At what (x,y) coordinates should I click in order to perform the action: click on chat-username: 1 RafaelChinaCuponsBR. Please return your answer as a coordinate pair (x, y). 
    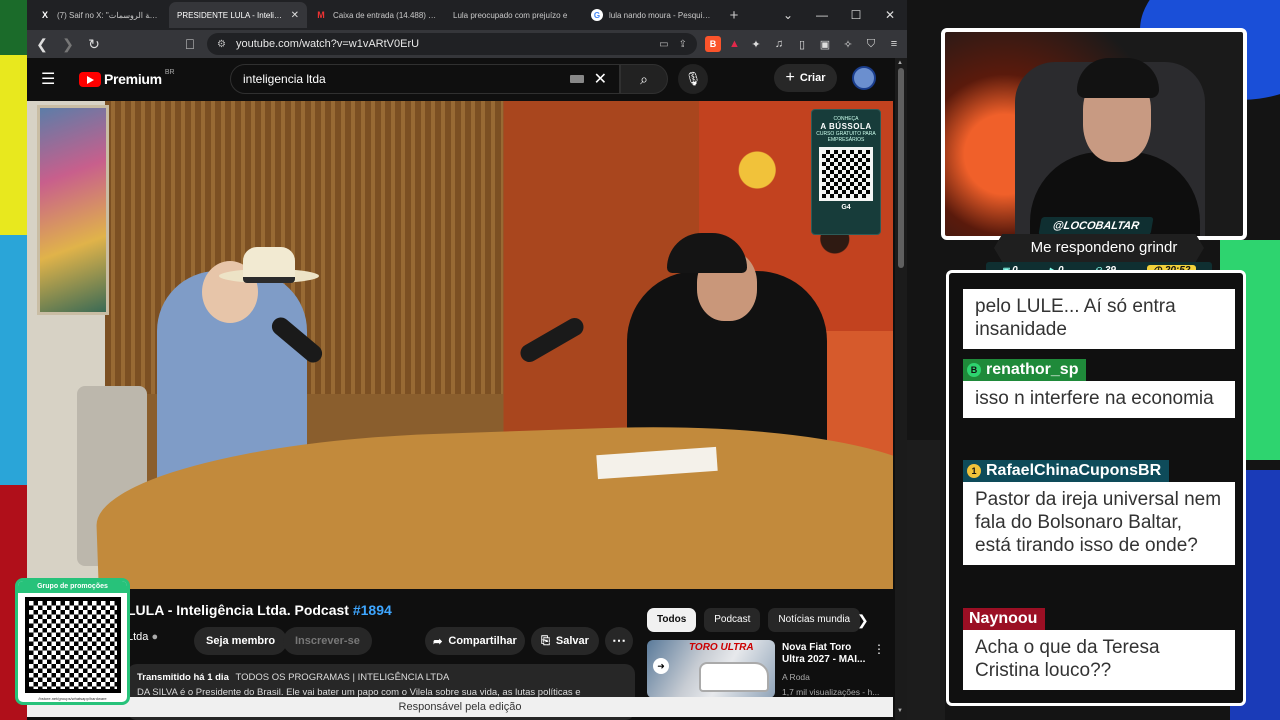
    Looking at the image, I should click on (1066, 471).